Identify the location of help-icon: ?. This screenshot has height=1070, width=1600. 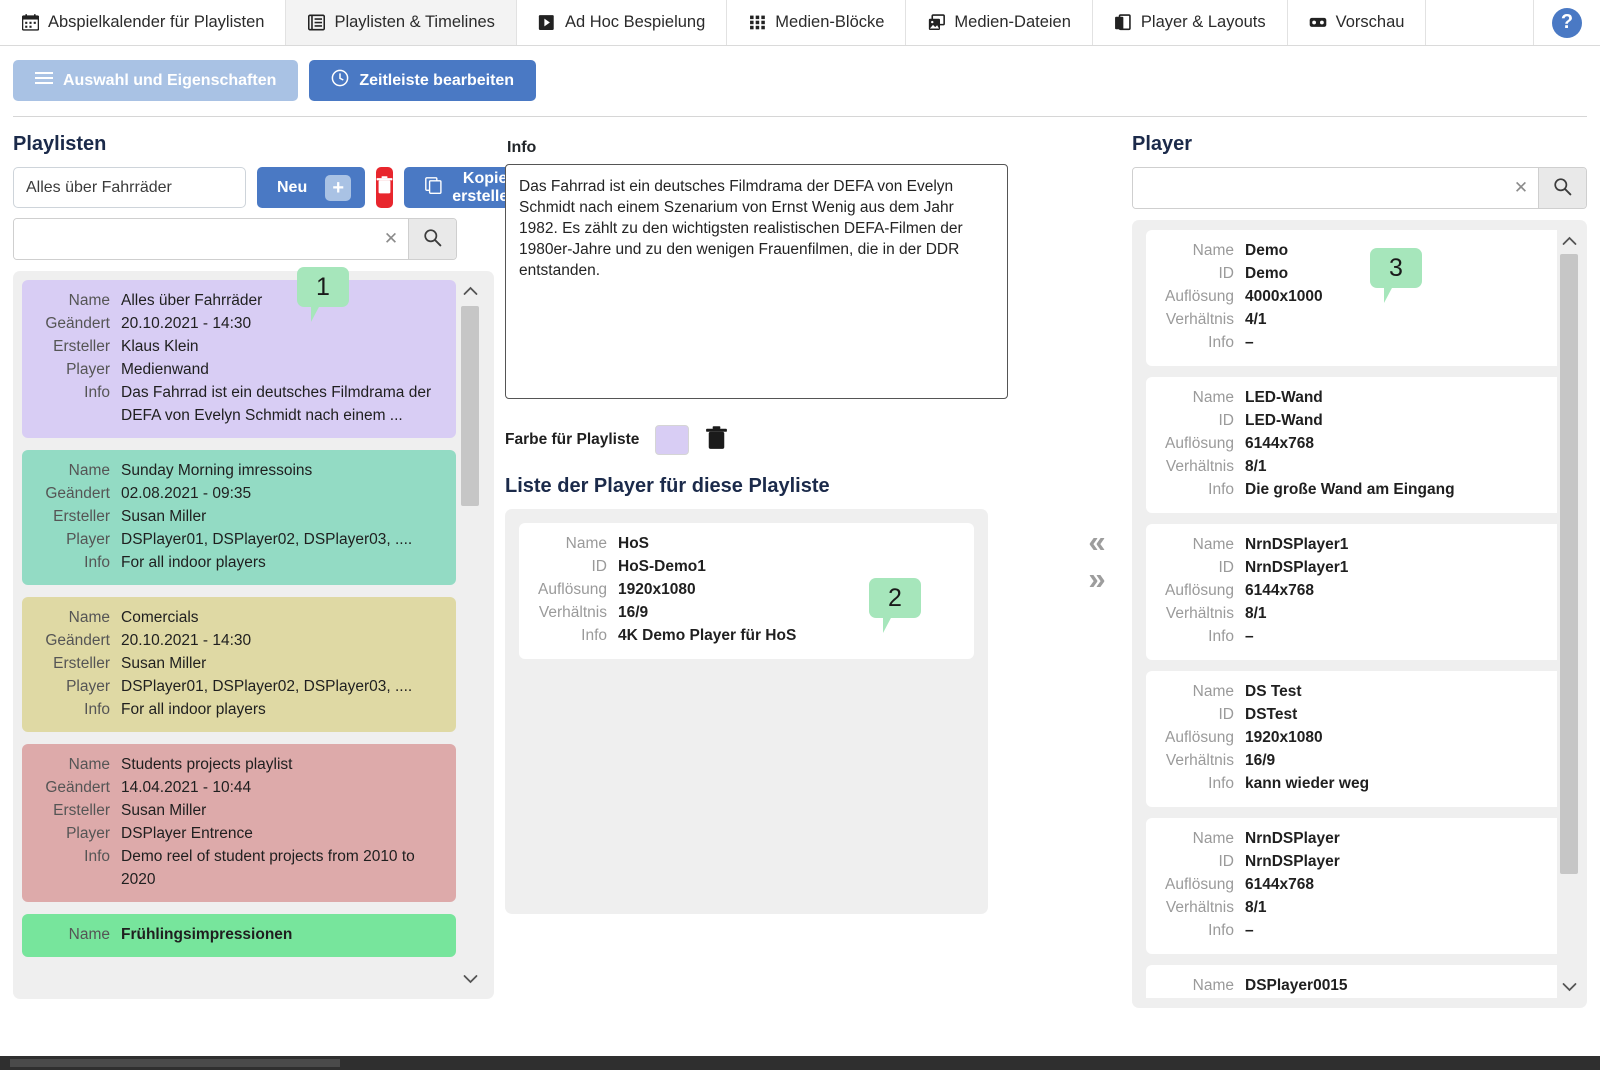
(1567, 22).